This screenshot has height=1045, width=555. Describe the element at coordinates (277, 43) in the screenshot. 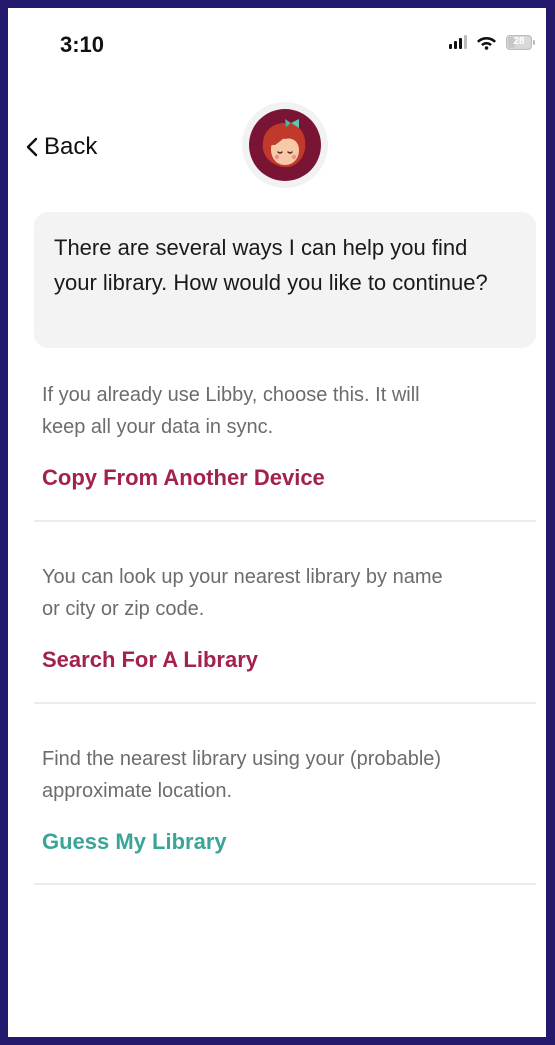

I see `status-bar: 3:10 28` at that location.